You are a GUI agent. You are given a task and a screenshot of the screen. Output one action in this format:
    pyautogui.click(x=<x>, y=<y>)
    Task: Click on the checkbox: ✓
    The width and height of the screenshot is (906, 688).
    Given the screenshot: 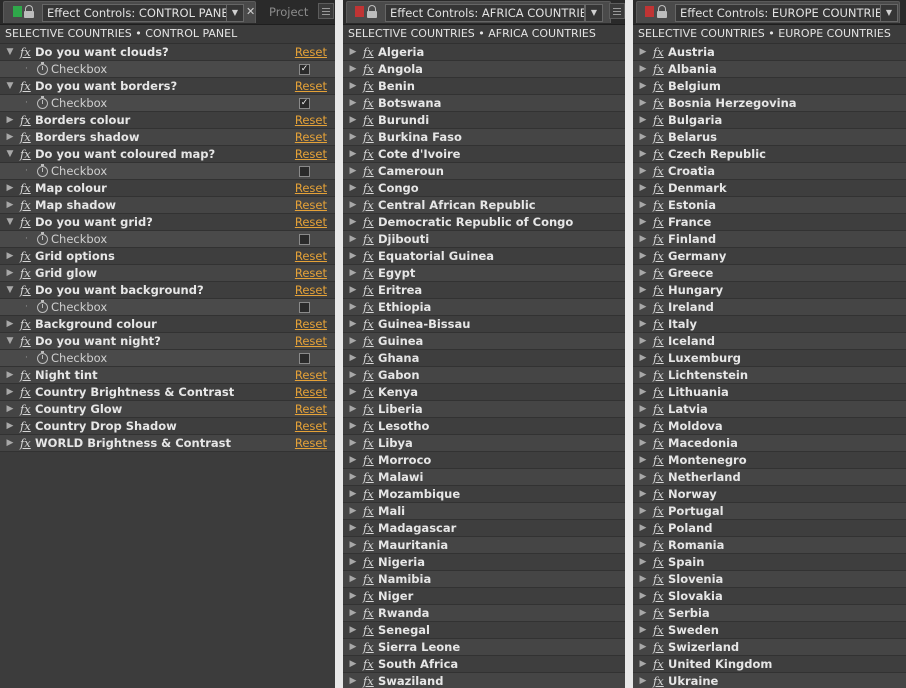 What is the action you would take?
    pyautogui.click(x=304, y=69)
    